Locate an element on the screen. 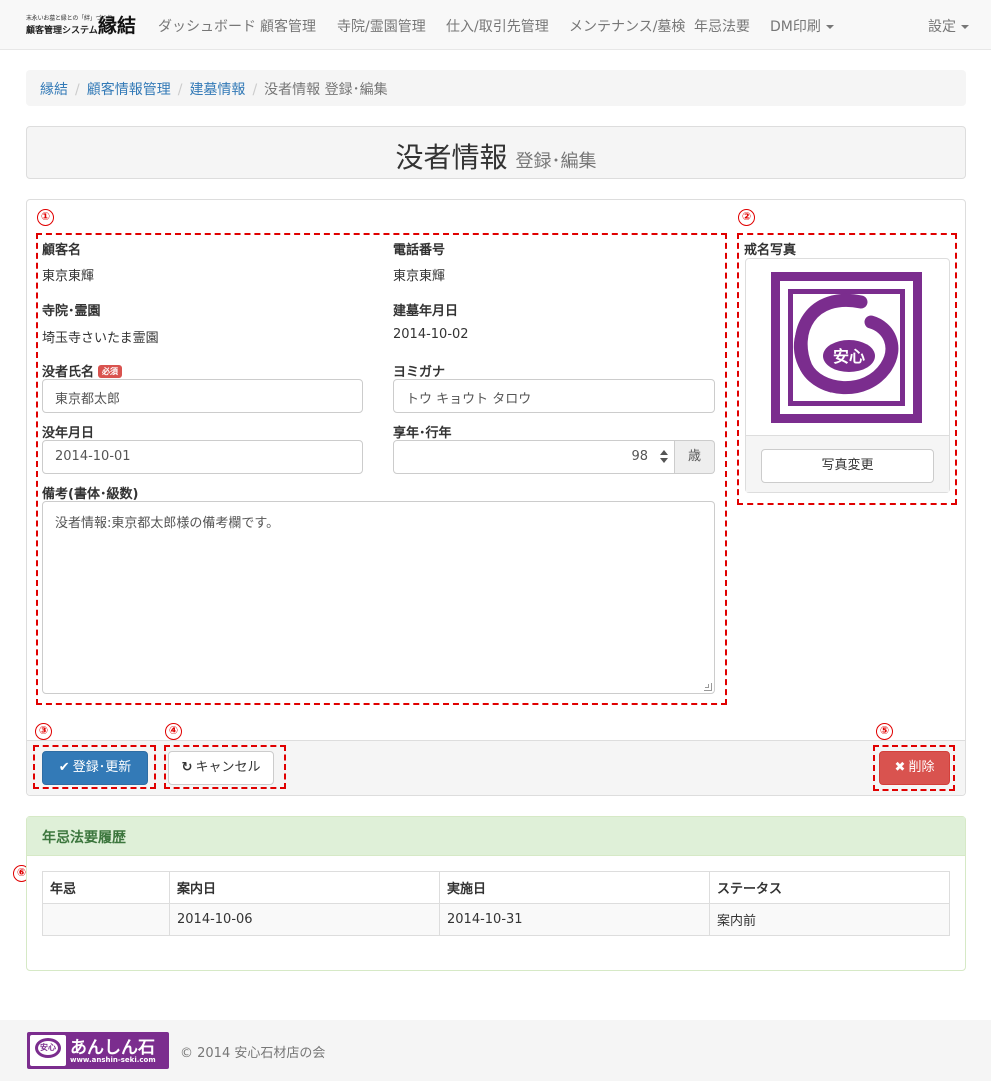  nav-item-maintenance: メンテナンス/墓検 is located at coordinates (627, 26).